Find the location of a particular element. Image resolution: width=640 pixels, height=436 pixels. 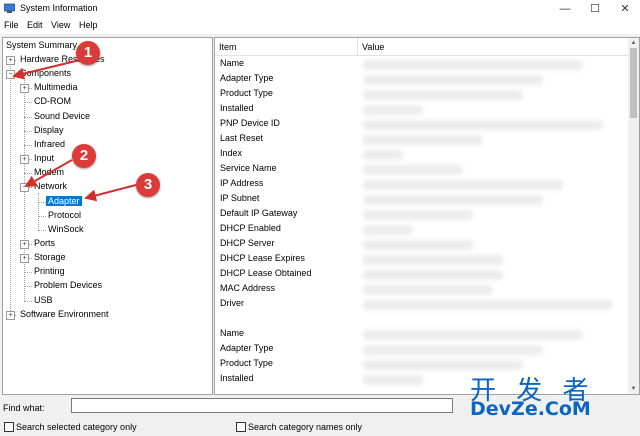

detail-item: DHCP Lease Expires is located at coordinates (262, 258).